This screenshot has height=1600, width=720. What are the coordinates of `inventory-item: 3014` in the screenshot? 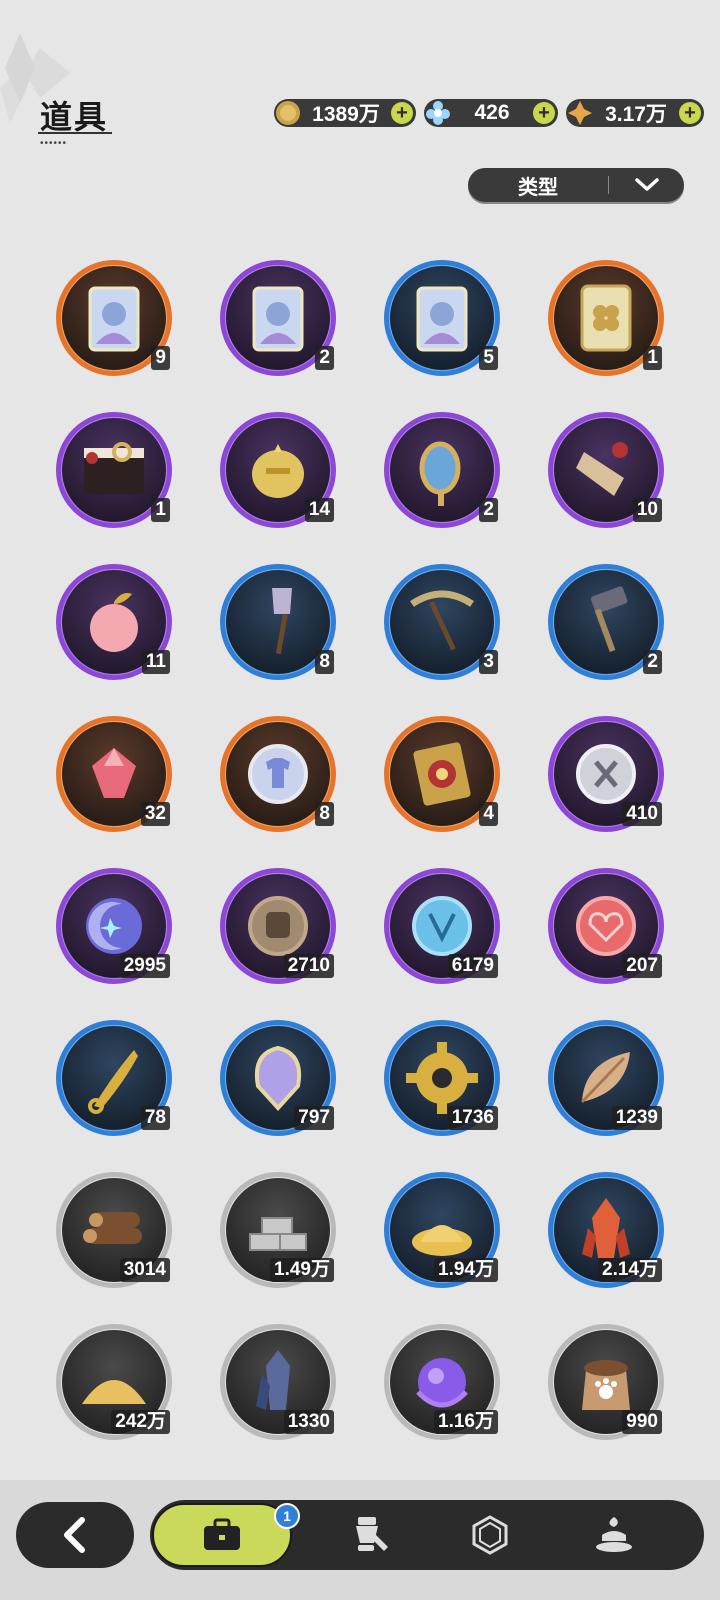 It's located at (114, 1230).